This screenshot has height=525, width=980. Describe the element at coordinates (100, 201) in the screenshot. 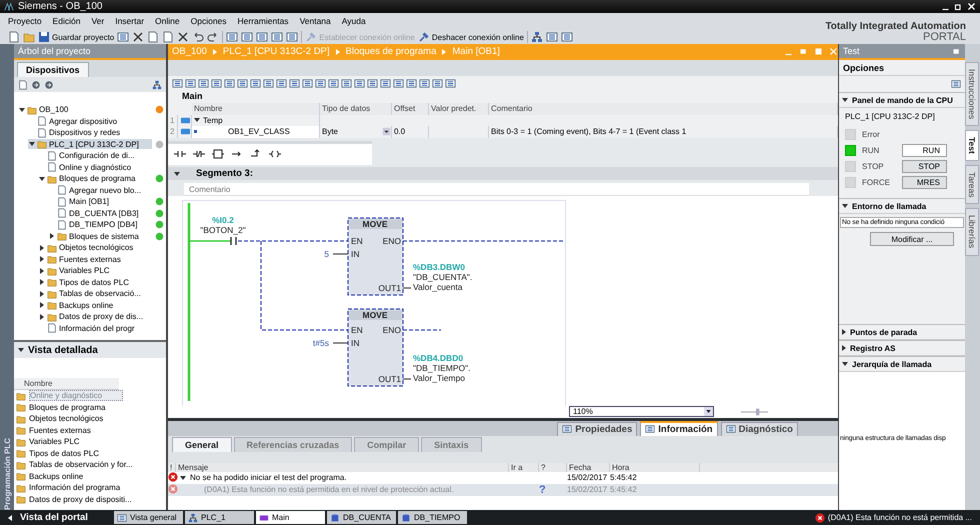

I see `tree-item: Main [OB1]` at that location.